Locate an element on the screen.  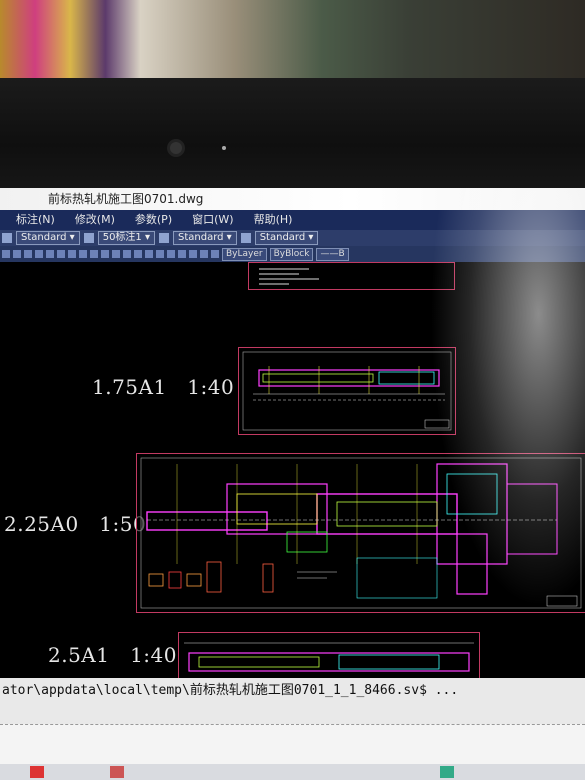
text-style-select: Standard ▾ is located at coordinates (48, 238).